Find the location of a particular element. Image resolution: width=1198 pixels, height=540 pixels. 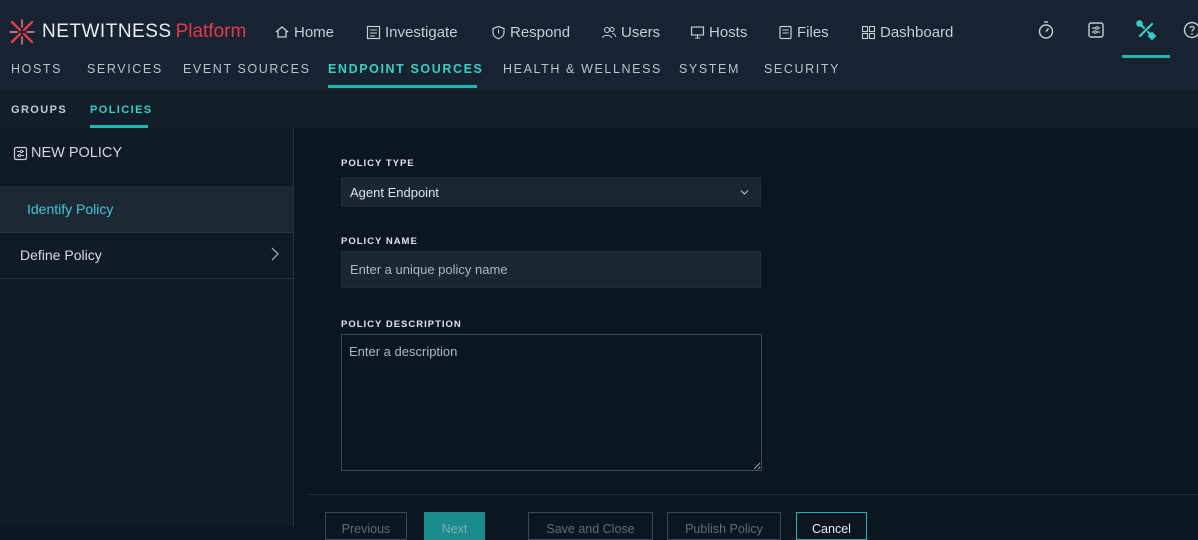

nav-label: Respond is located at coordinates (540, 32).